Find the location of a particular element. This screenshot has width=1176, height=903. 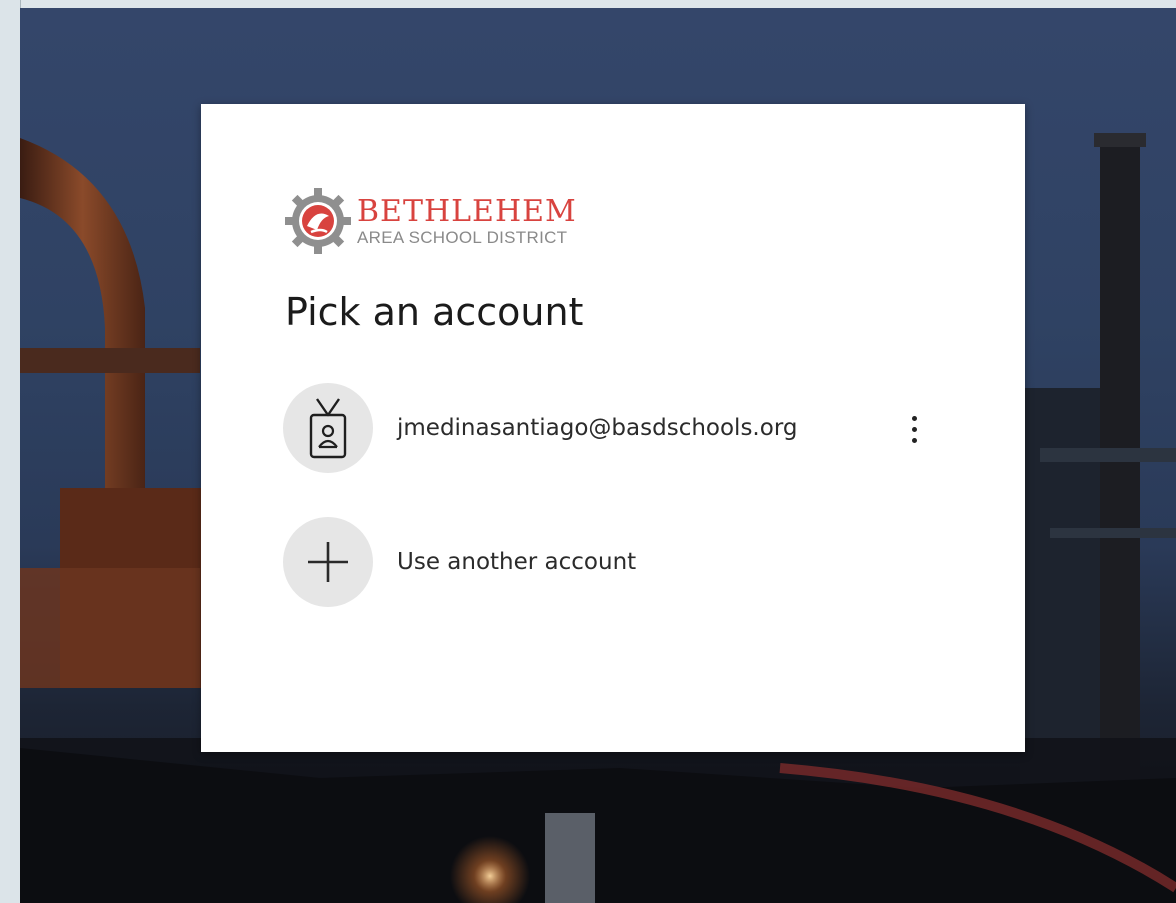

more-vertical-icon is located at coordinates (914, 418).